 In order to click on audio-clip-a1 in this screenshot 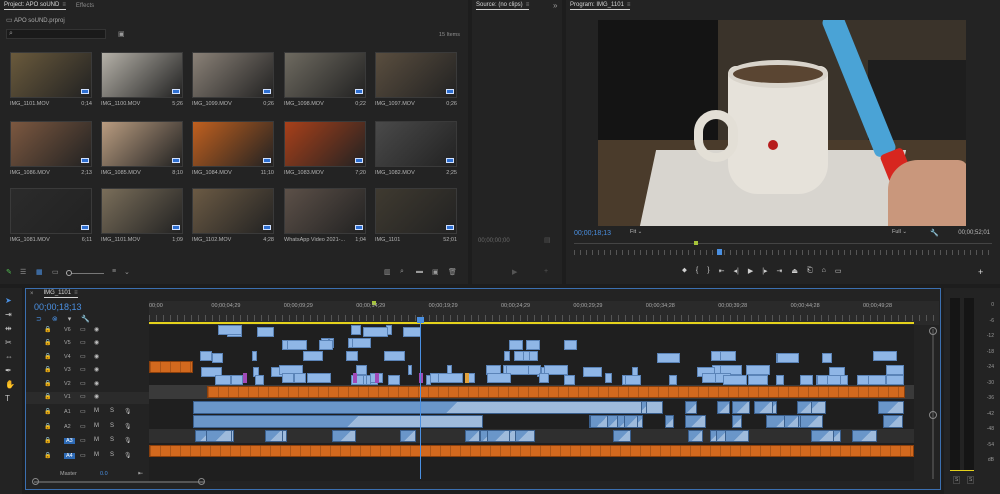, I will do `click(428, 407)`.